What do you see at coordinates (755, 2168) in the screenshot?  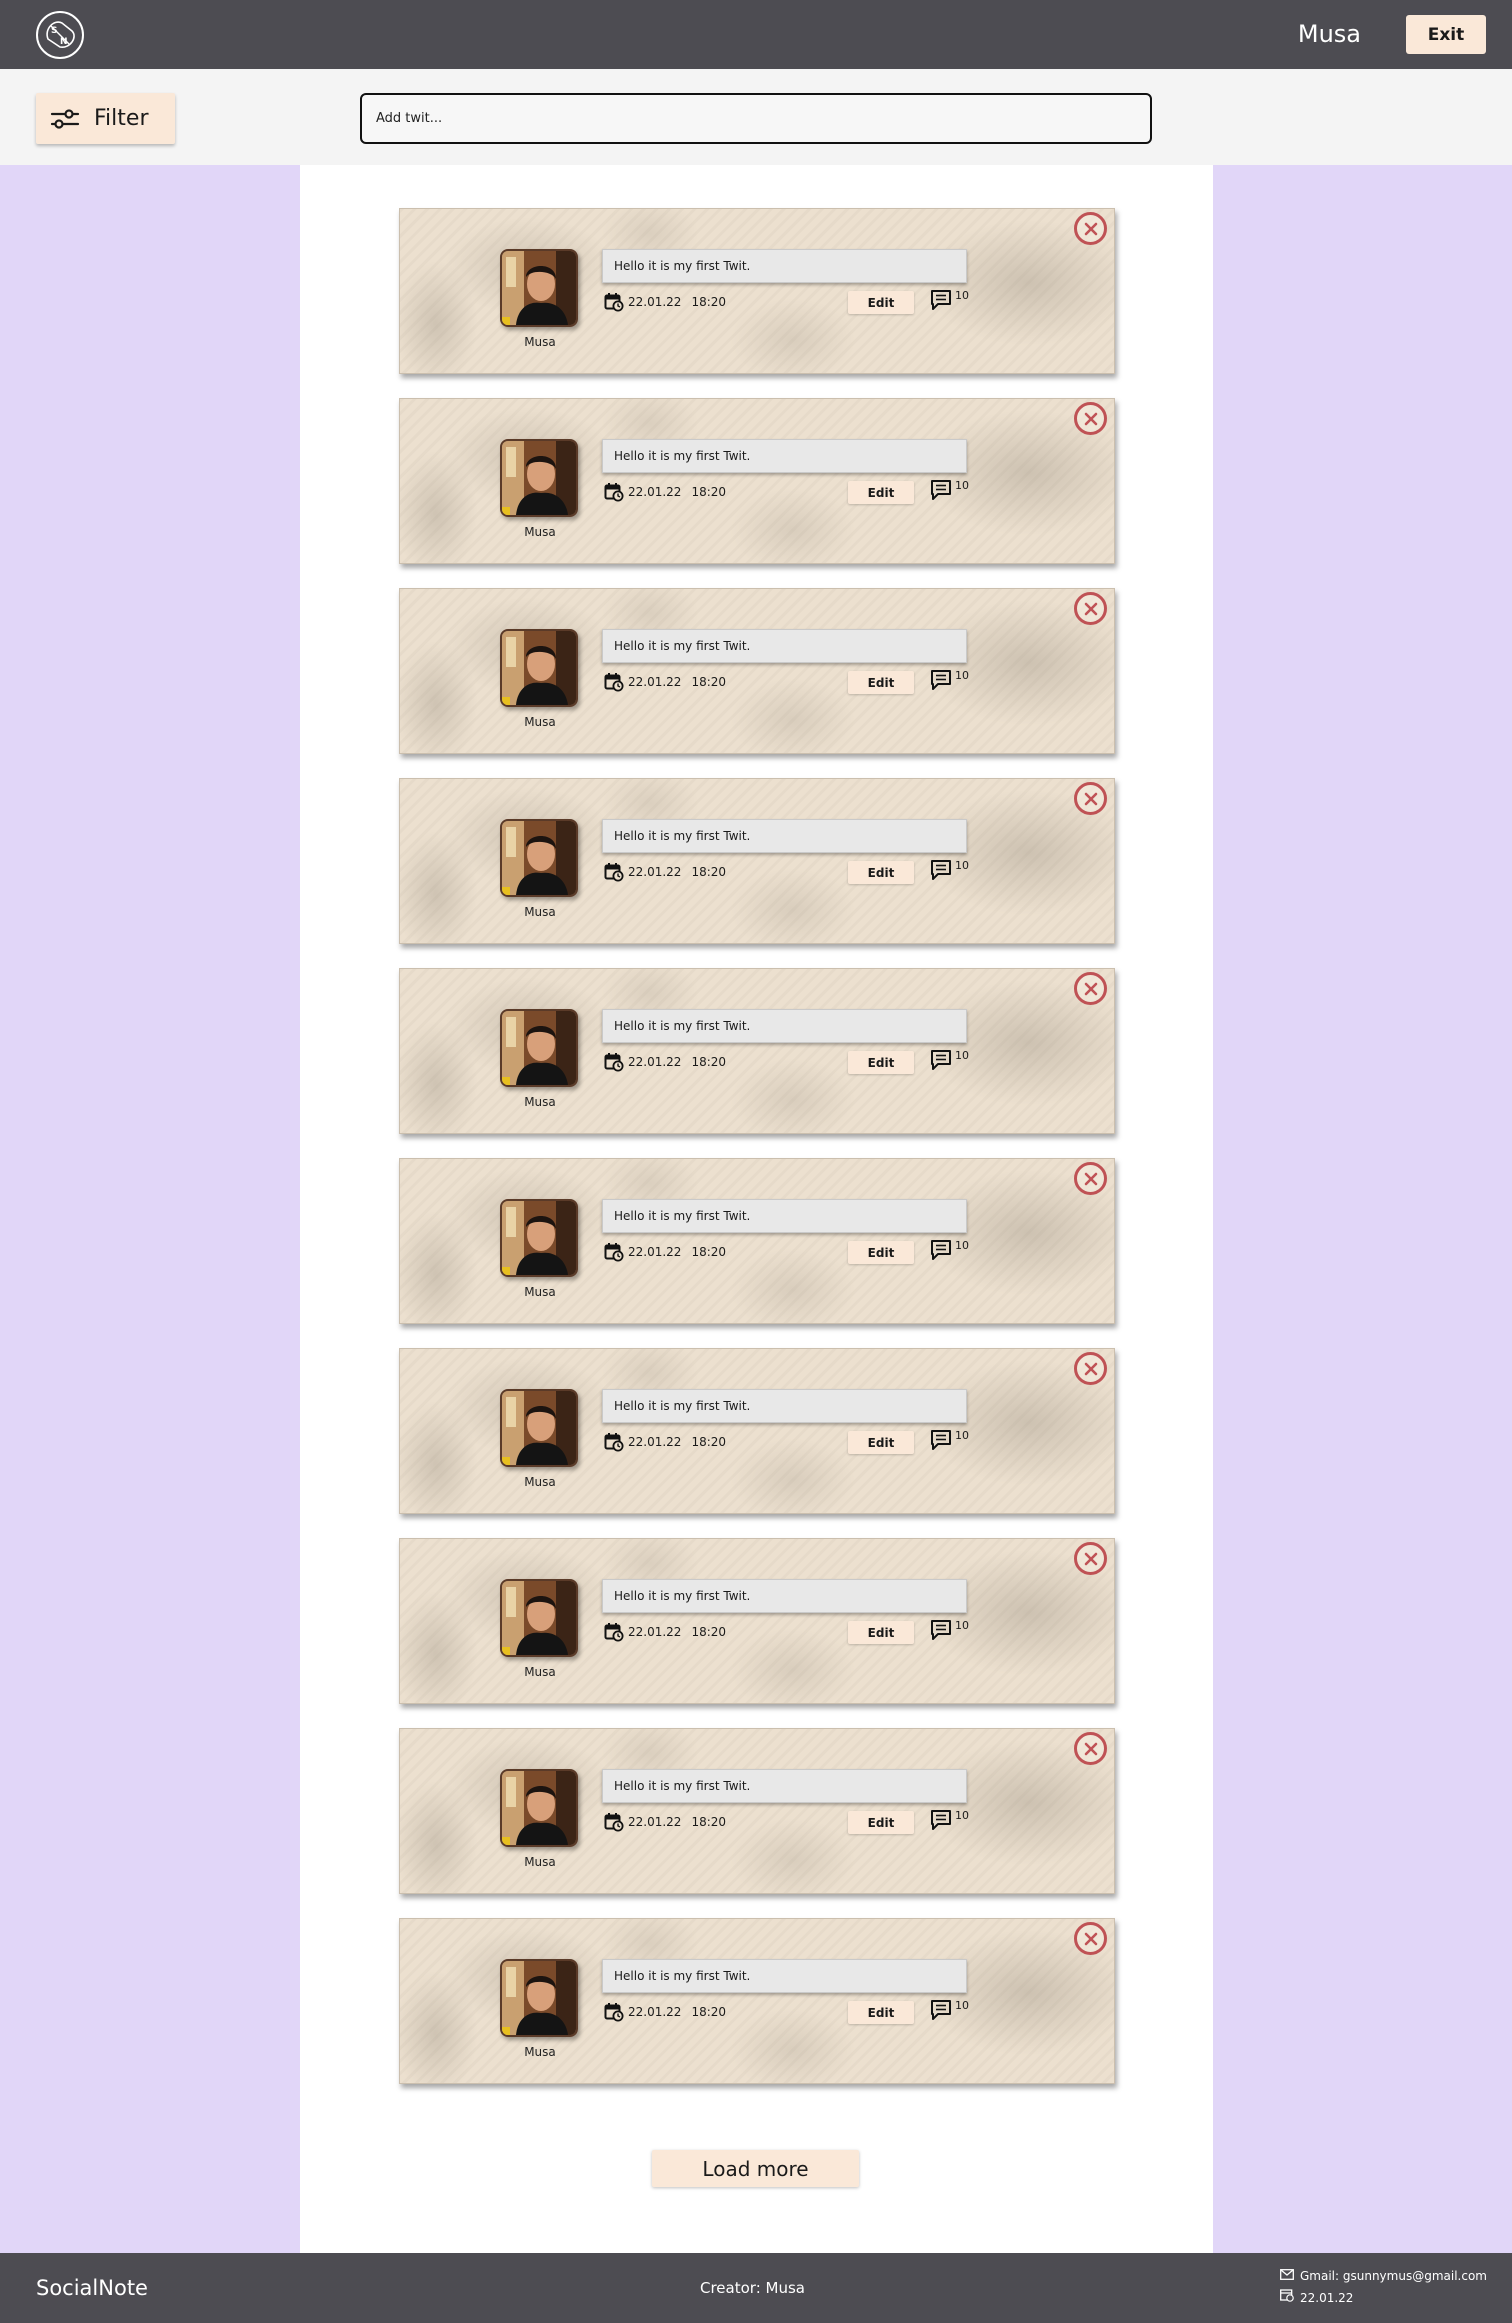 I see `load-more-button: Load more` at bounding box center [755, 2168].